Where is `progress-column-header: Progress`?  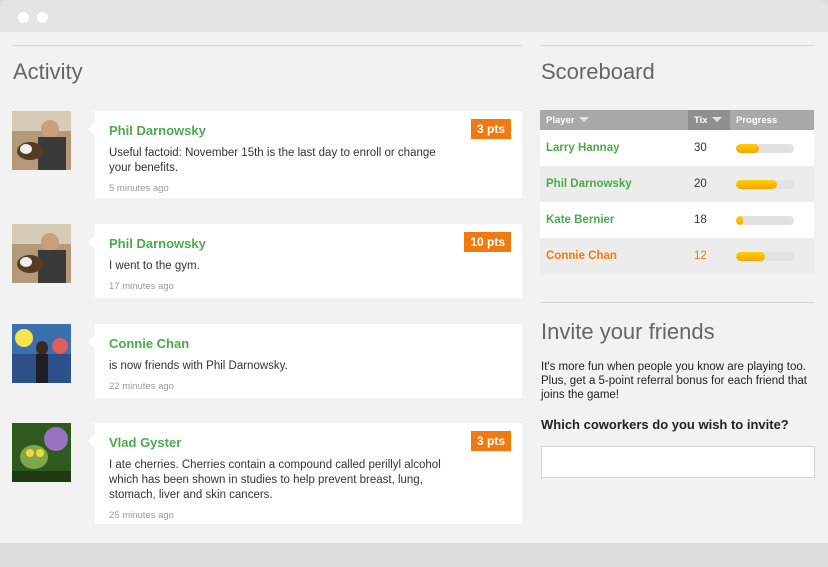
progress-column-header: Progress is located at coordinates (772, 120).